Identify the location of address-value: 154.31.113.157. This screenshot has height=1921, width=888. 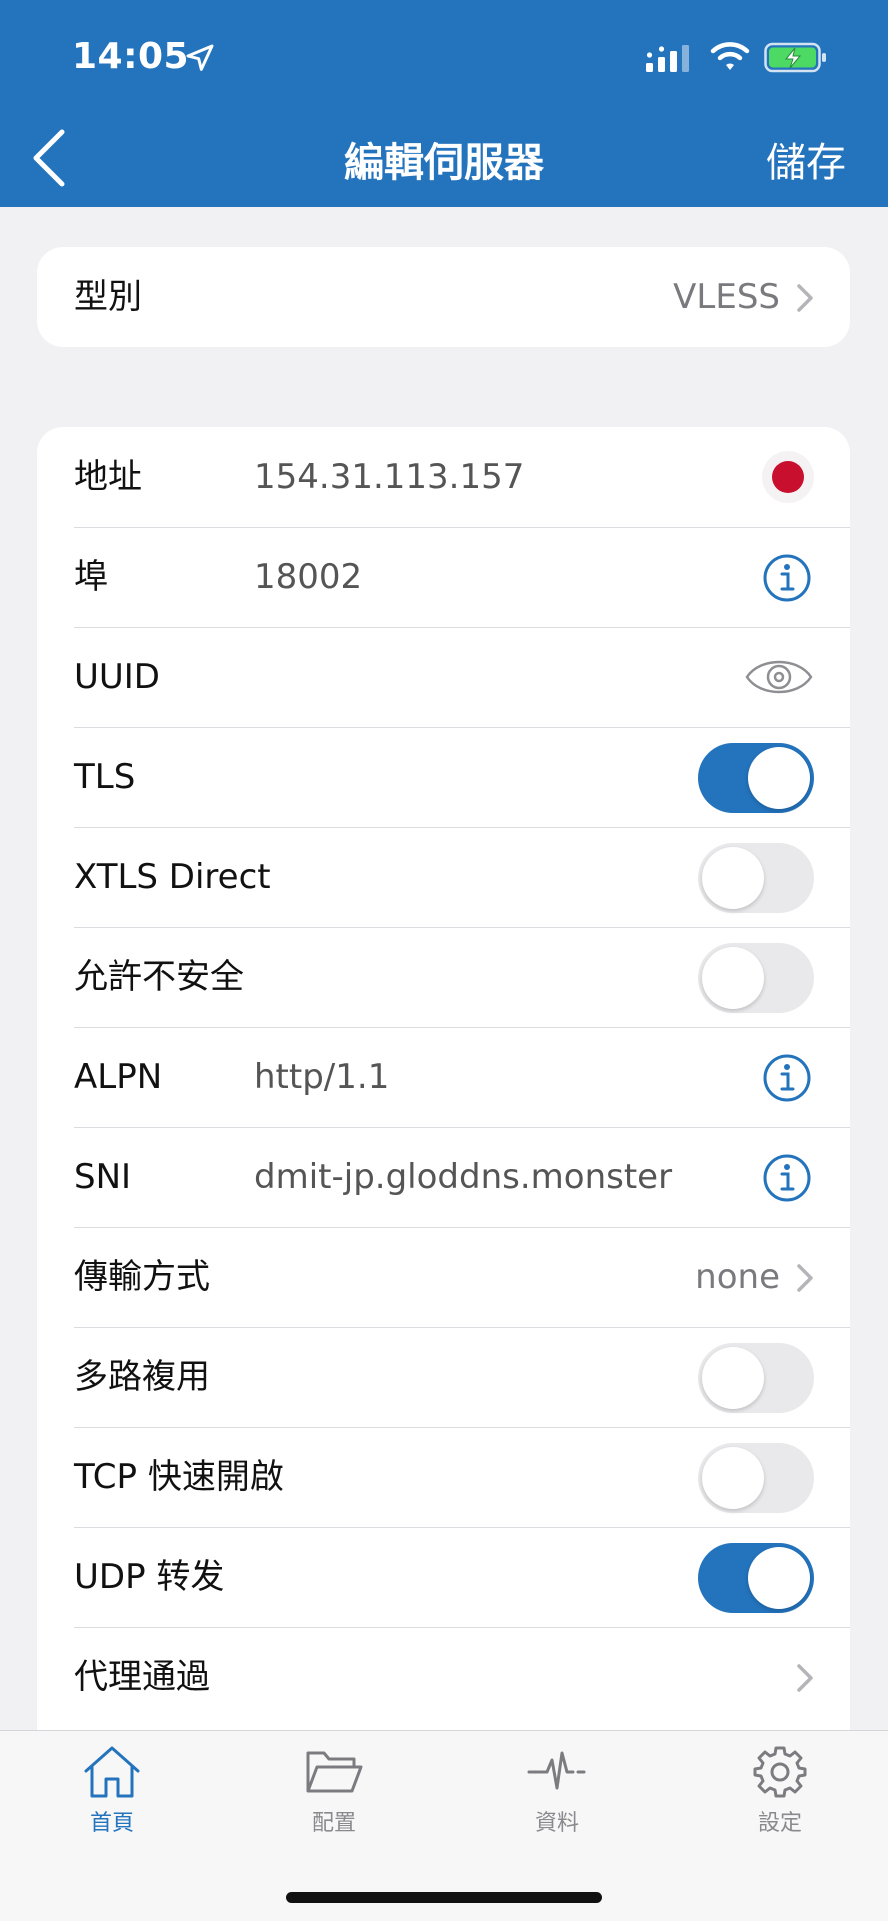
(389, 477).